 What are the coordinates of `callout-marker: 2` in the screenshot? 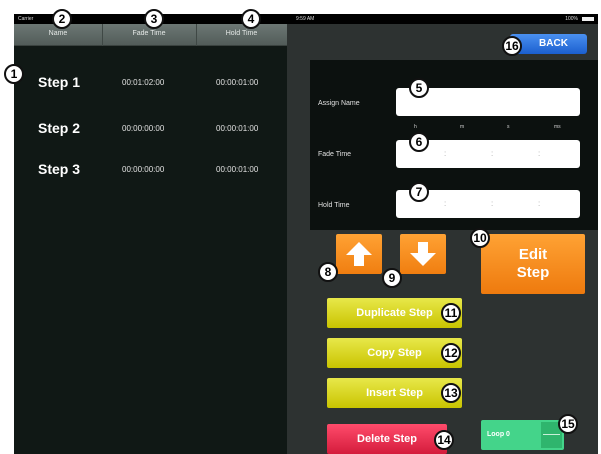 It's located at (62, 19).